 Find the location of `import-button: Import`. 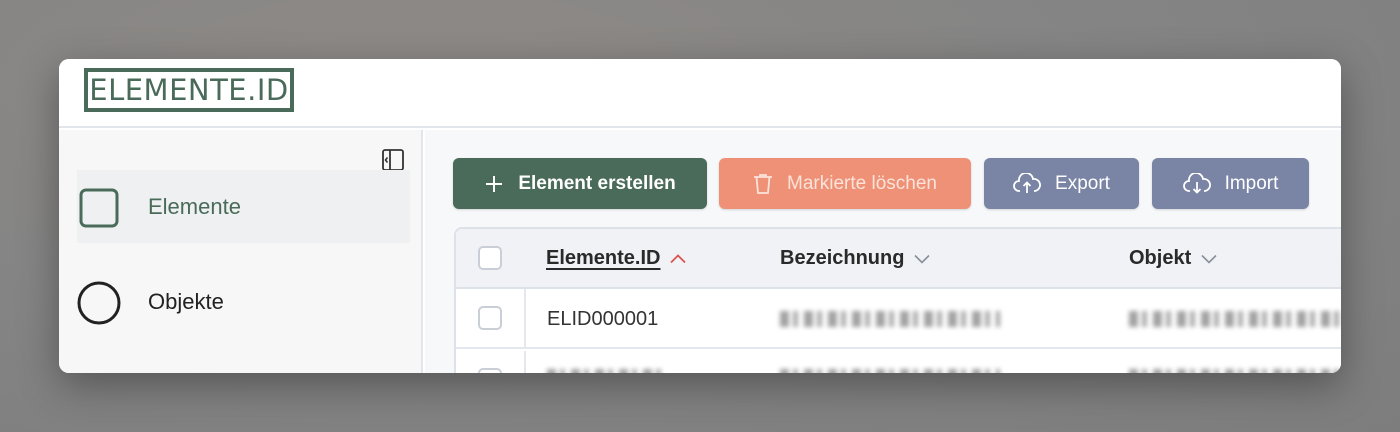

import-button: Import is located at coordinates (1230, 183).